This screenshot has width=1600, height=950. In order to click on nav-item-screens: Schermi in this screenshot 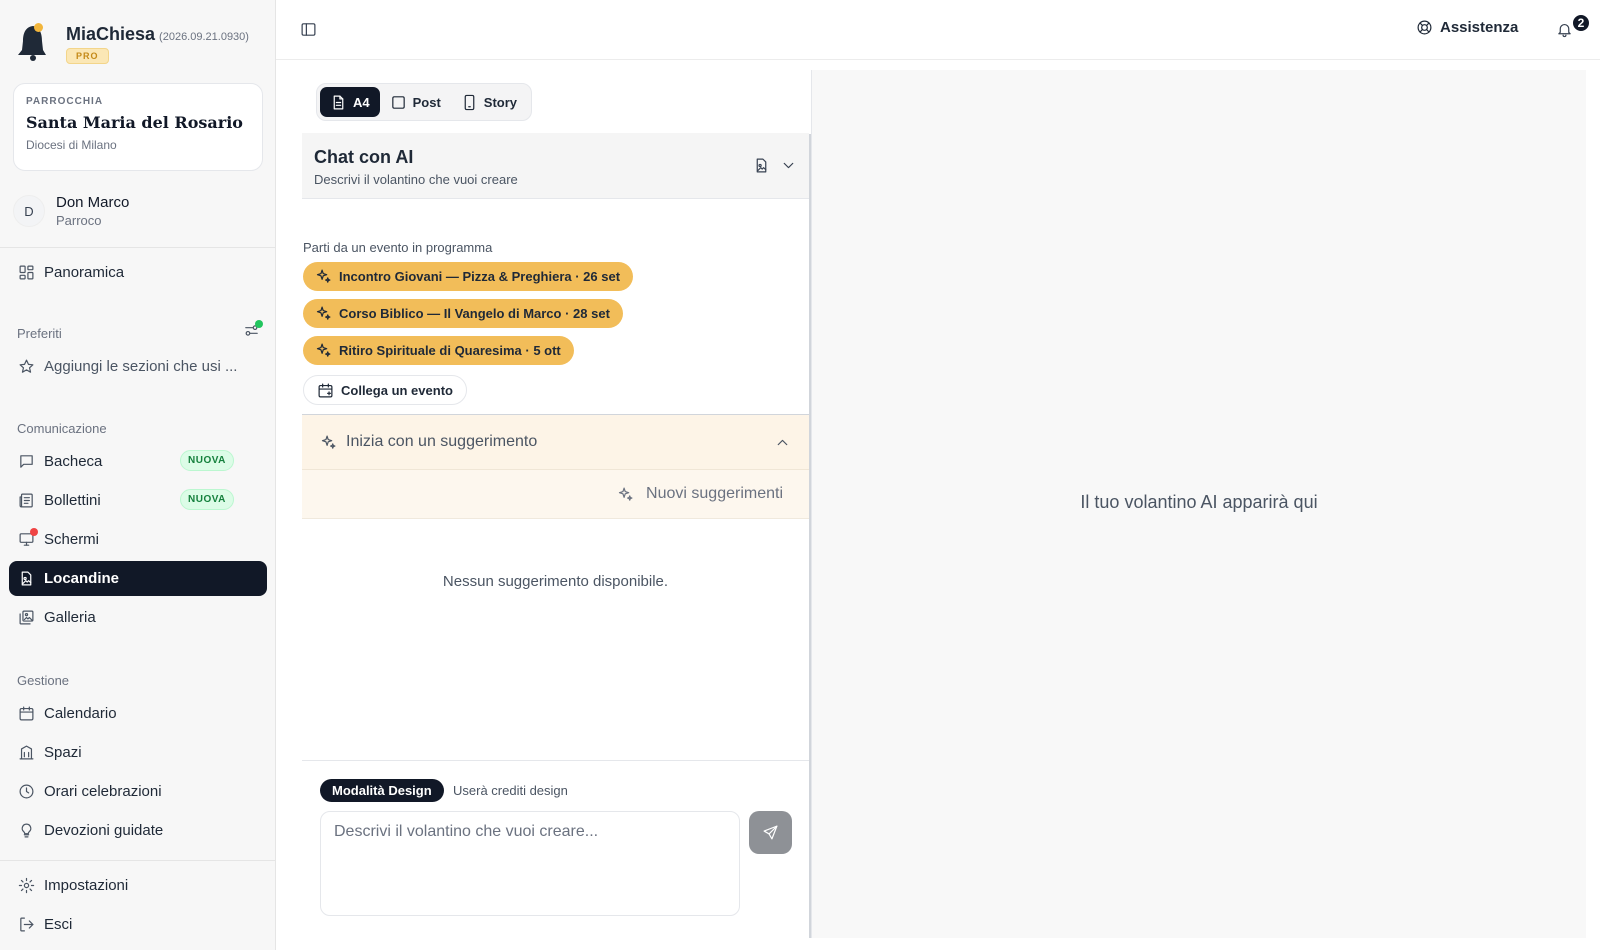, I will do `click(138, 539)`.